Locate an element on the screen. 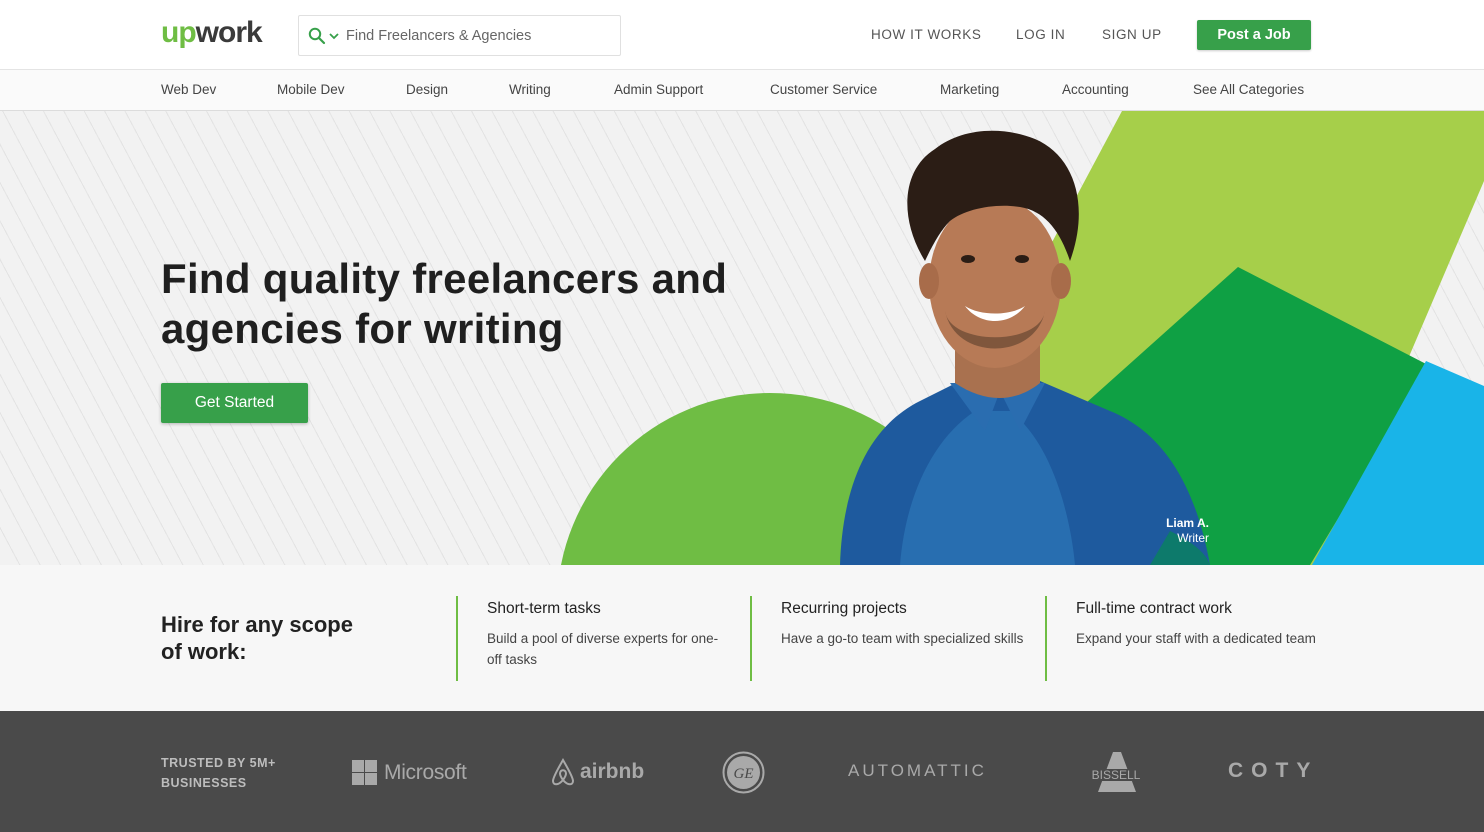  logo-part-up: up is located at coordinates (179, 32).